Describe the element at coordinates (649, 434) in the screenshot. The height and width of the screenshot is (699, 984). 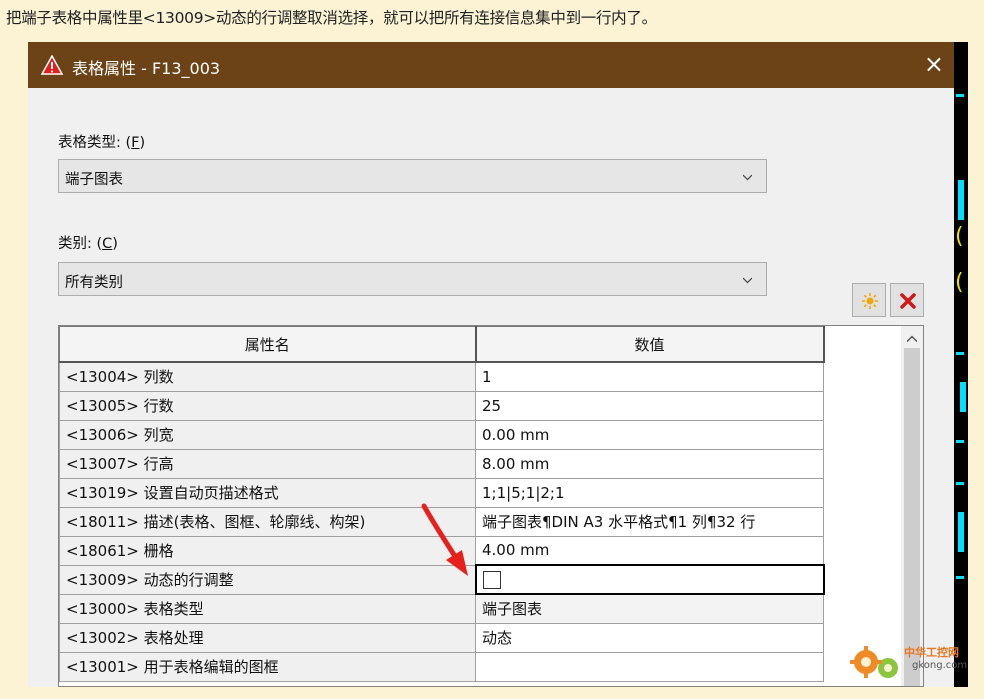
I see `property-value: 0.00 mm` at that location.